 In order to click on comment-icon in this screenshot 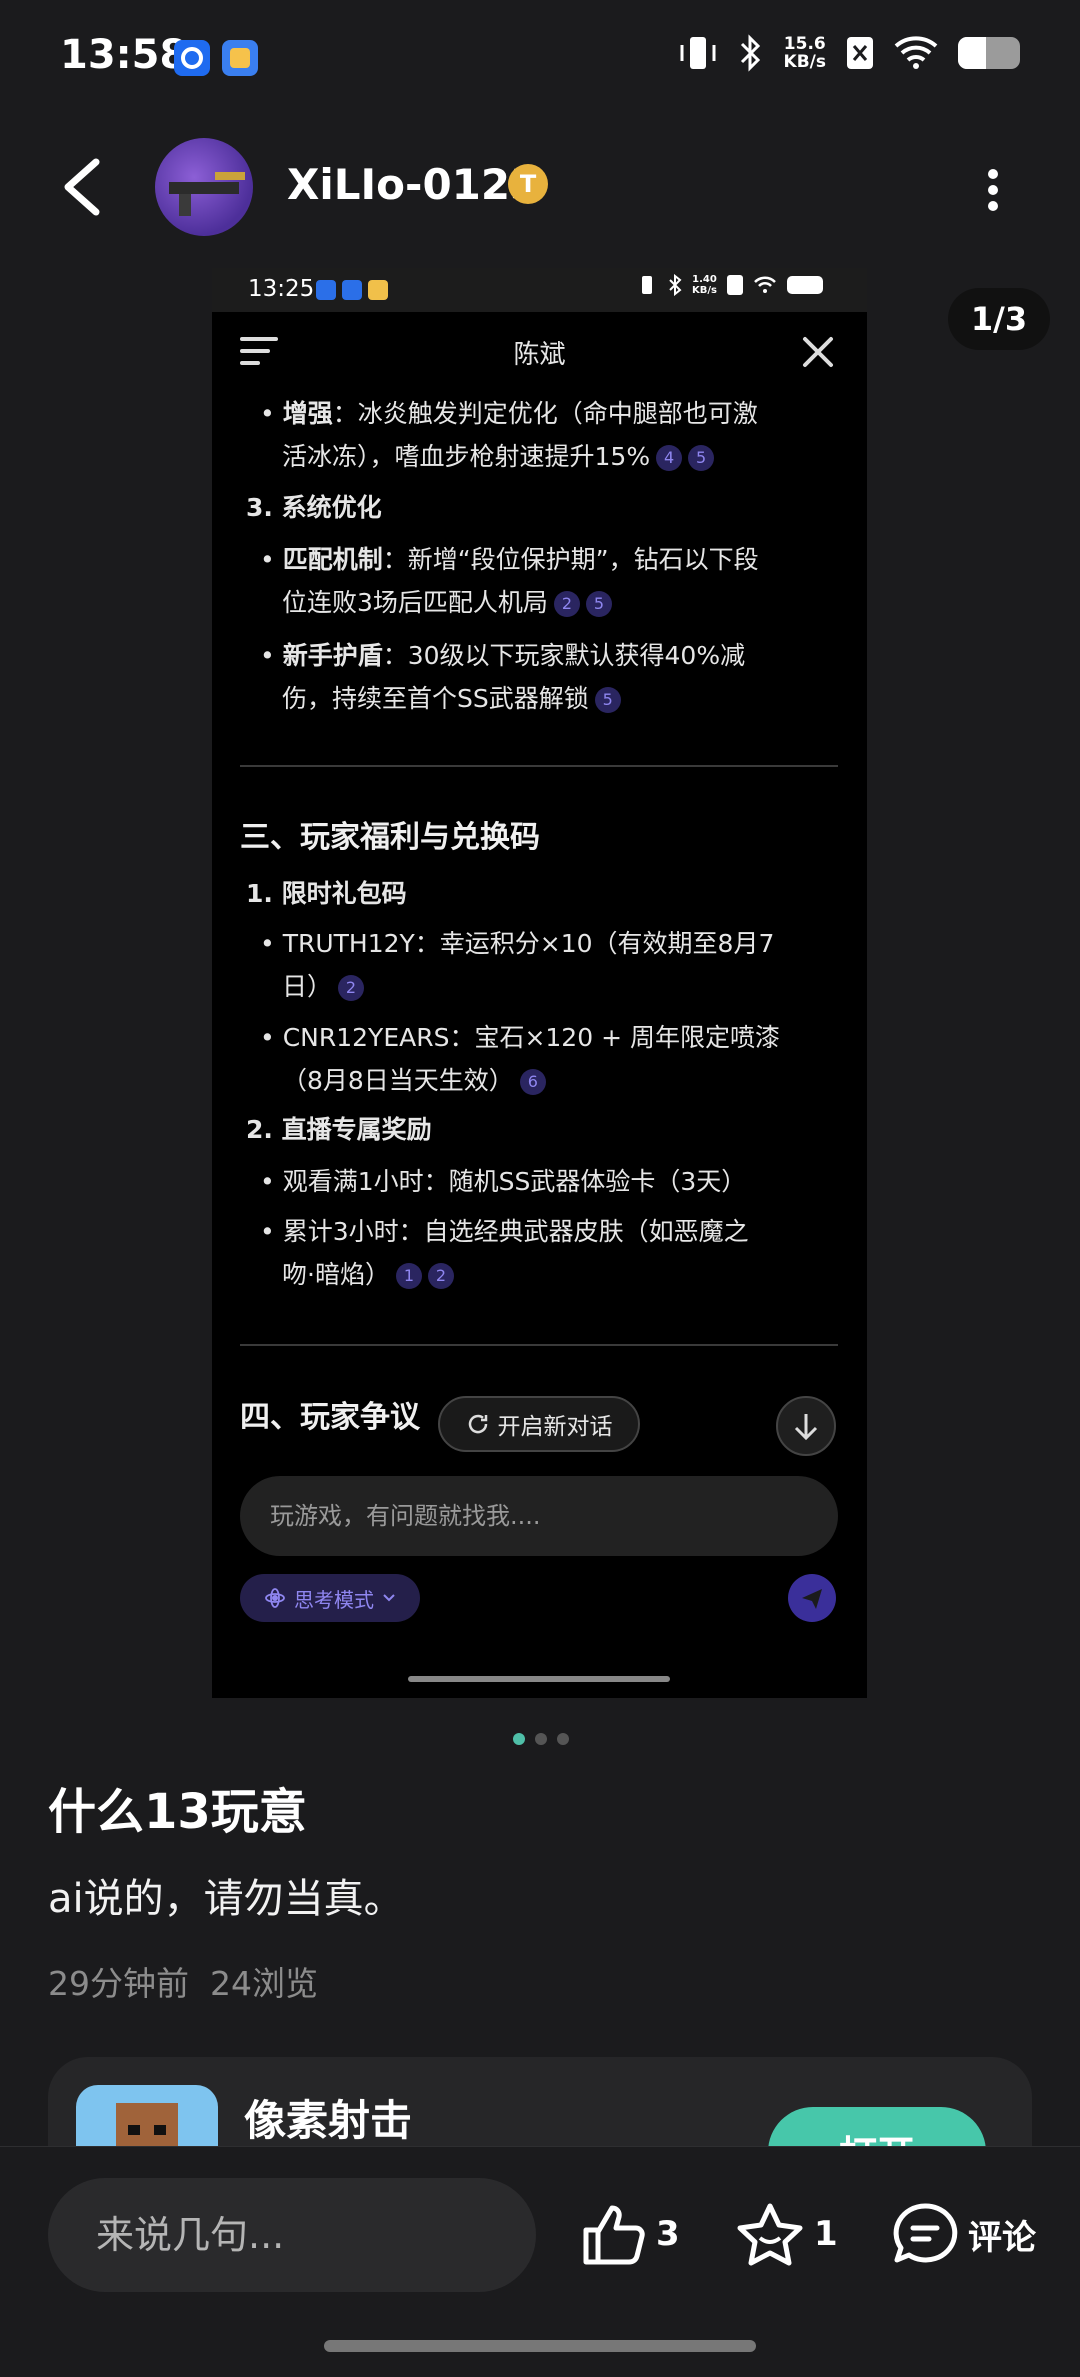, I will do `click(925, 2233)`.